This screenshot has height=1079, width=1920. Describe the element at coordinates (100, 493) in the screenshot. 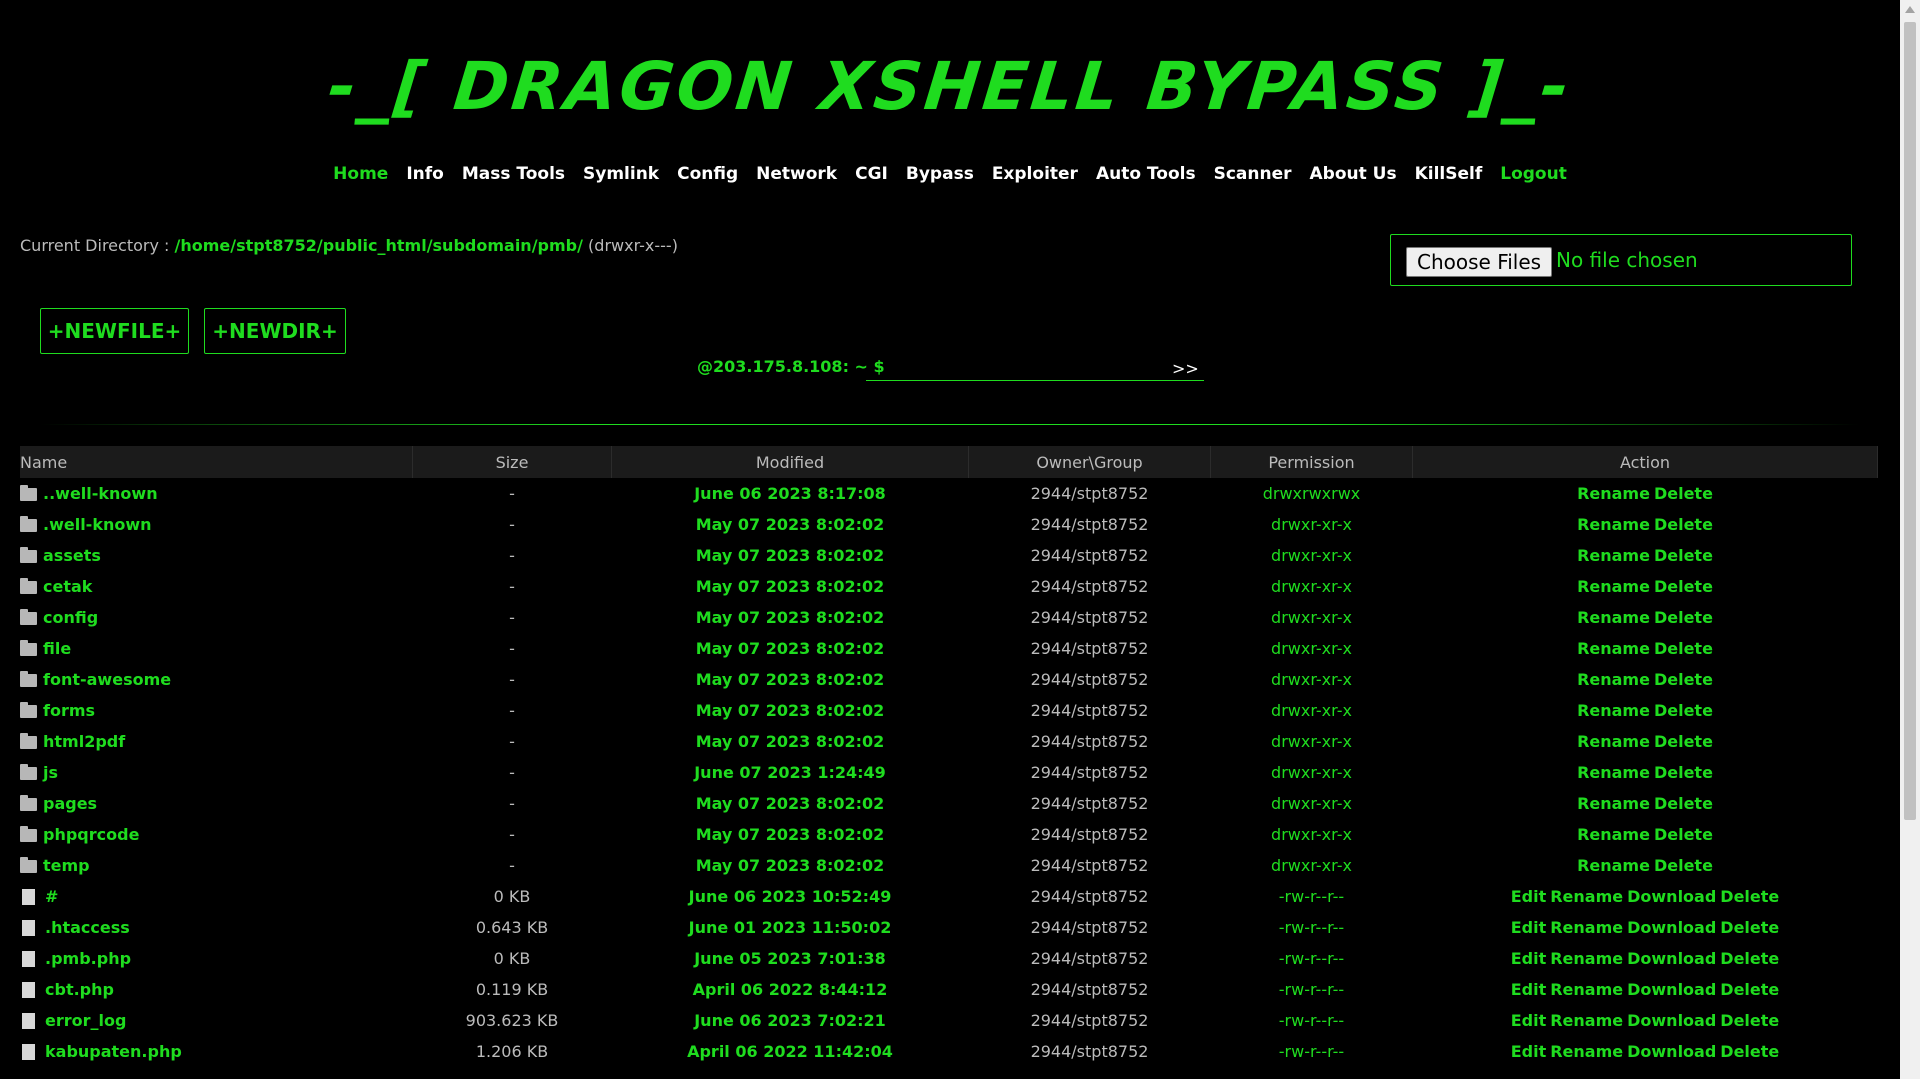

I see `file-name-link: ..well-known` at that location.